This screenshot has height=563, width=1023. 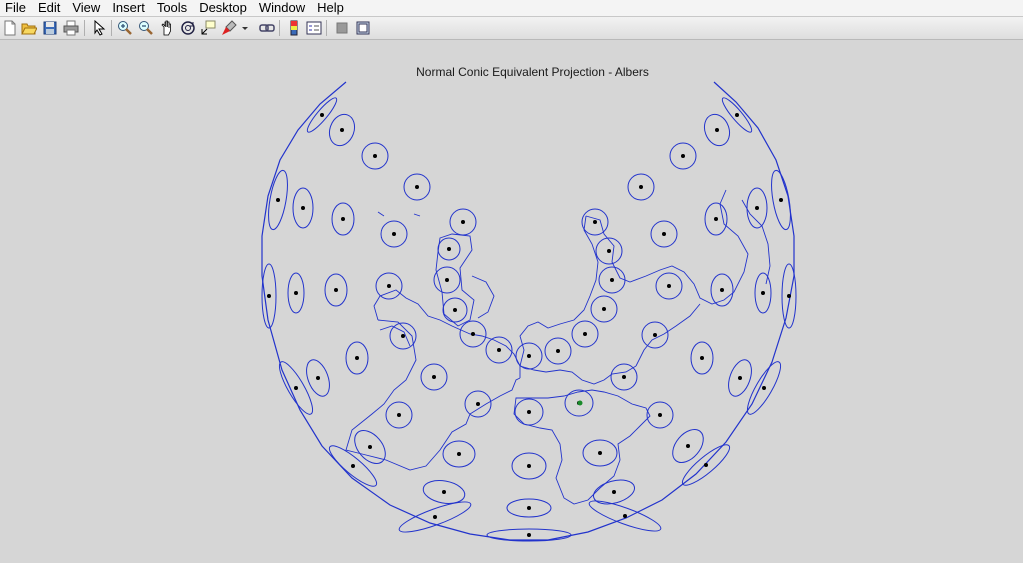 What do you see at coordinates (125, 28) in the screenshot?
I see `zoom-in-icon` at bounding box center [125, 28].